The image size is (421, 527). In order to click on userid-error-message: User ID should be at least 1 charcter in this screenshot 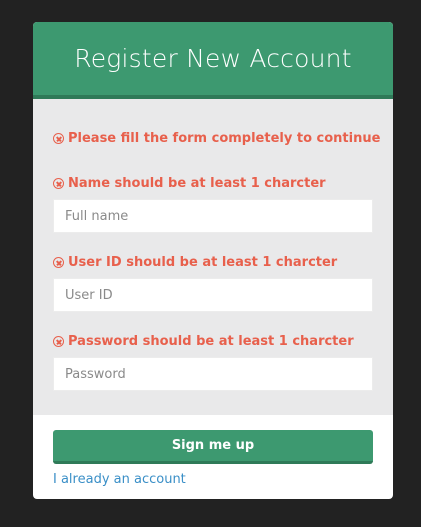, I will do `click(195, 262)`.